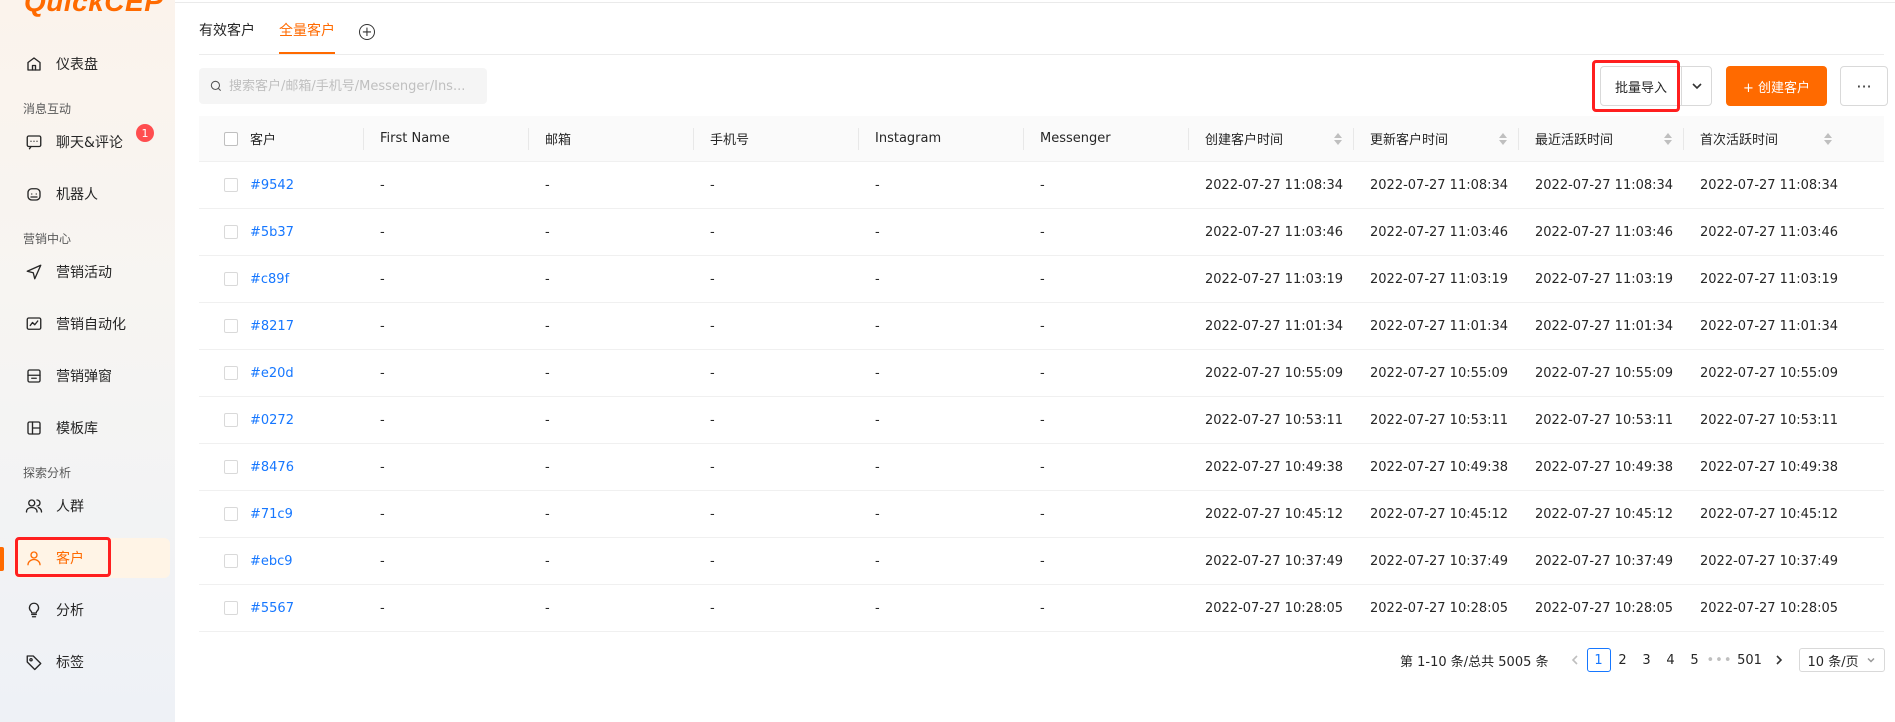  I want to click on more-button: ···, so click(1864, 86).